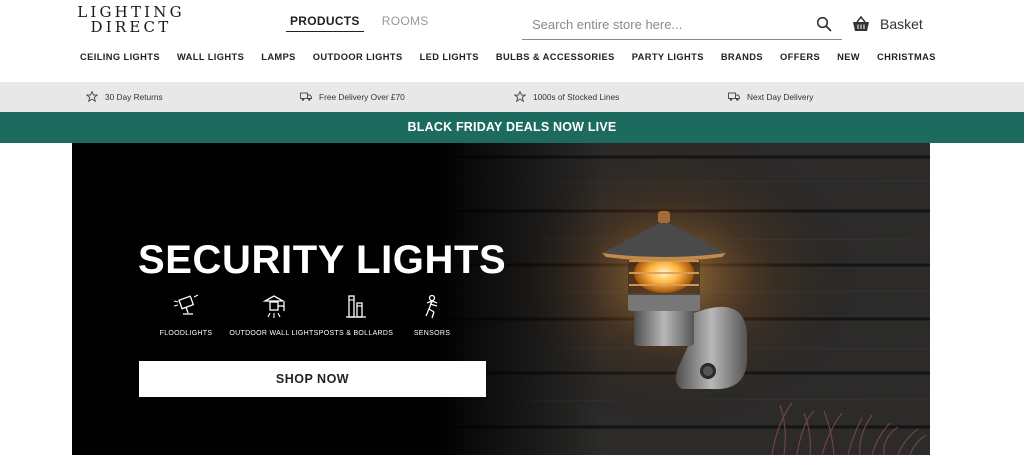 The image size is (1024, 455). What do you see at coordinates (449, 57) in the screenshot?
I see `nav-item-led-lights: LED LIGHTS` at bounding box center [449, 57].